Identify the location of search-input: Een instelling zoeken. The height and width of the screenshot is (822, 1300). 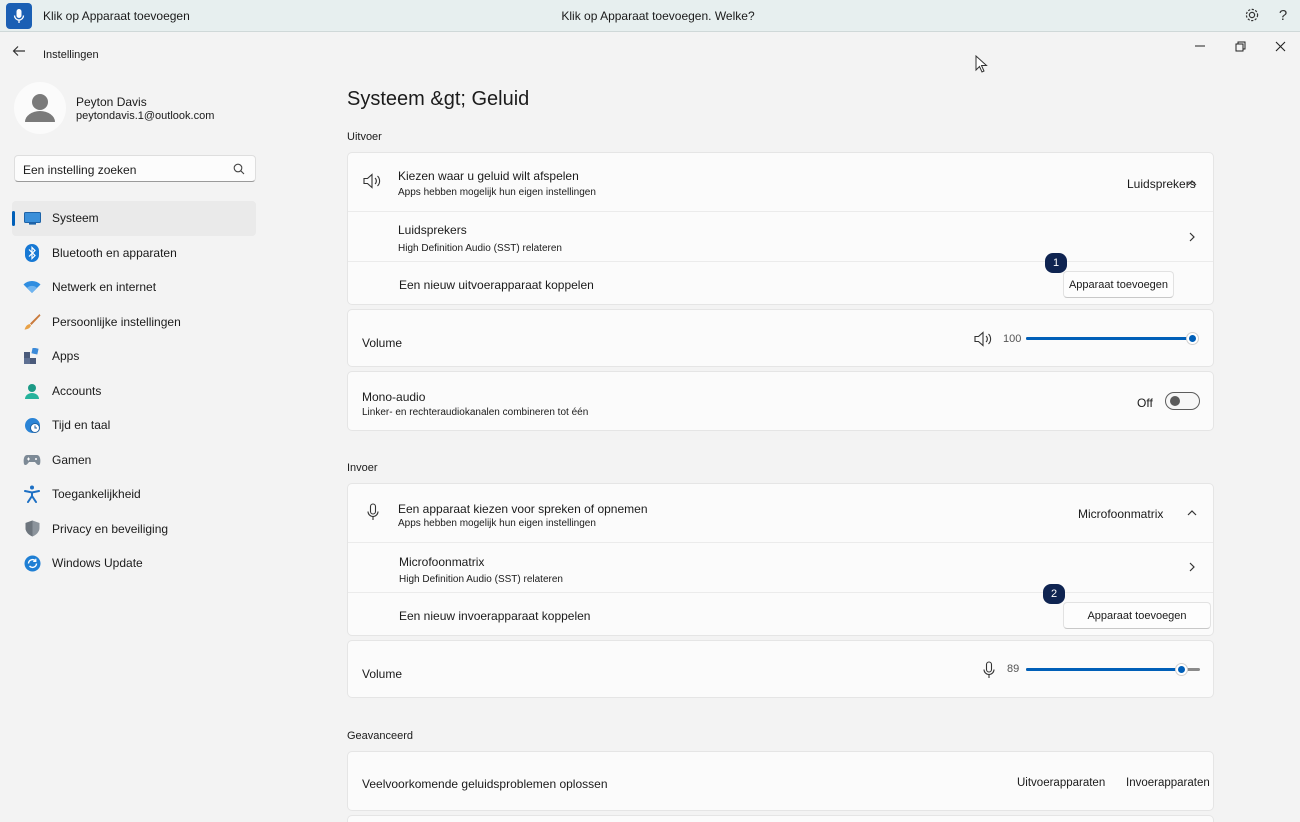
(135, 168).